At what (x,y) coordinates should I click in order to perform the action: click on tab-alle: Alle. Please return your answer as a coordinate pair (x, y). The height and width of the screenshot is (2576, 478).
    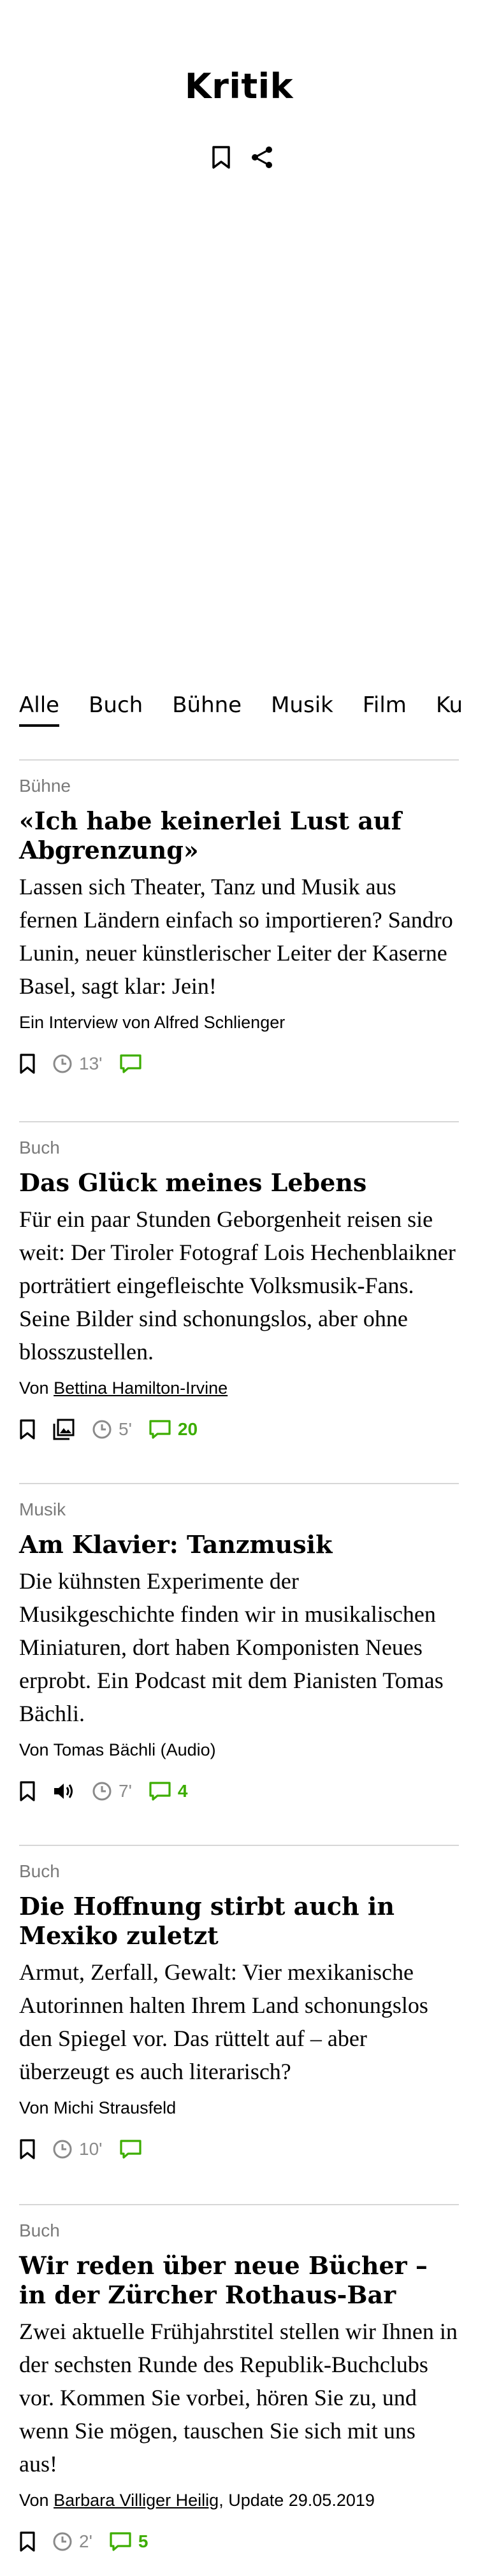
    Looking at the image, I should click on (39, 710).